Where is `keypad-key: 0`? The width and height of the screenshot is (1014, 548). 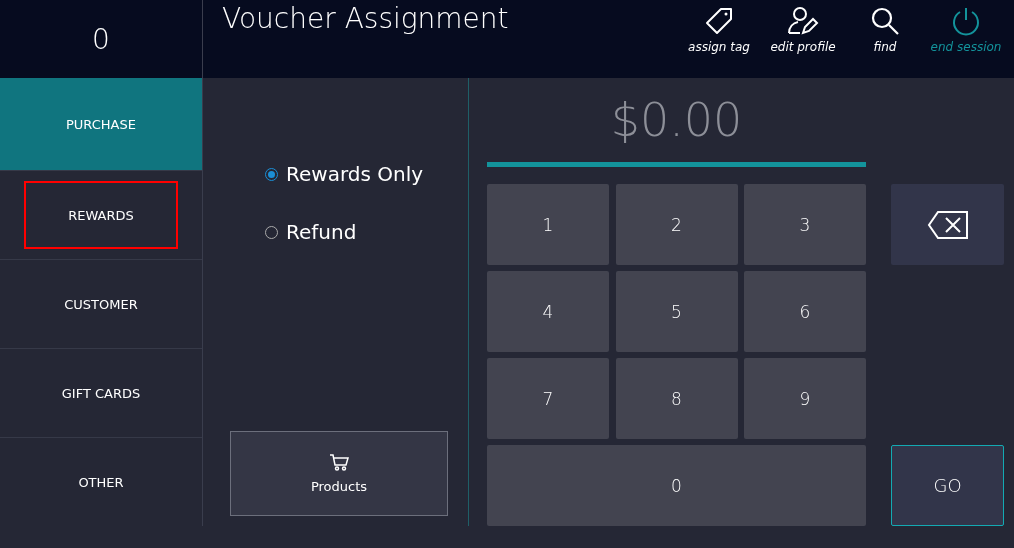
keypad-key: 0 is located at coordinates (676, 485).